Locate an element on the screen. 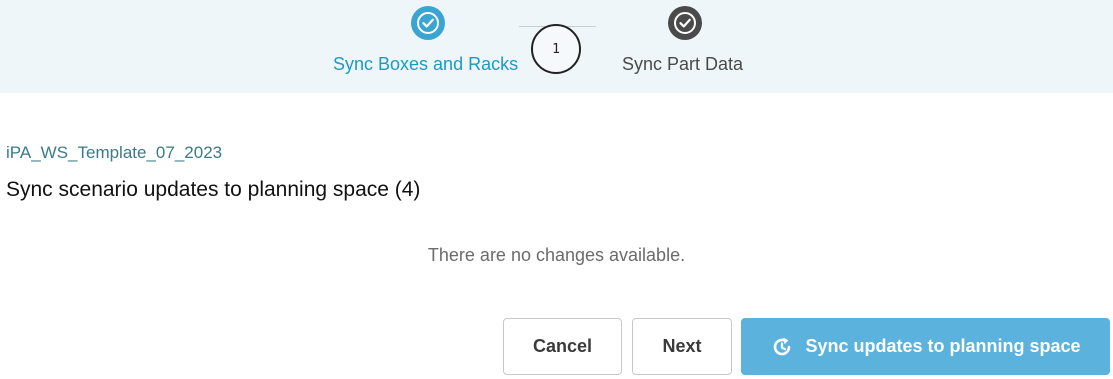 The height and width of the screenshot is (379, 1113). sync-icon is located at coordinates (782, 347).